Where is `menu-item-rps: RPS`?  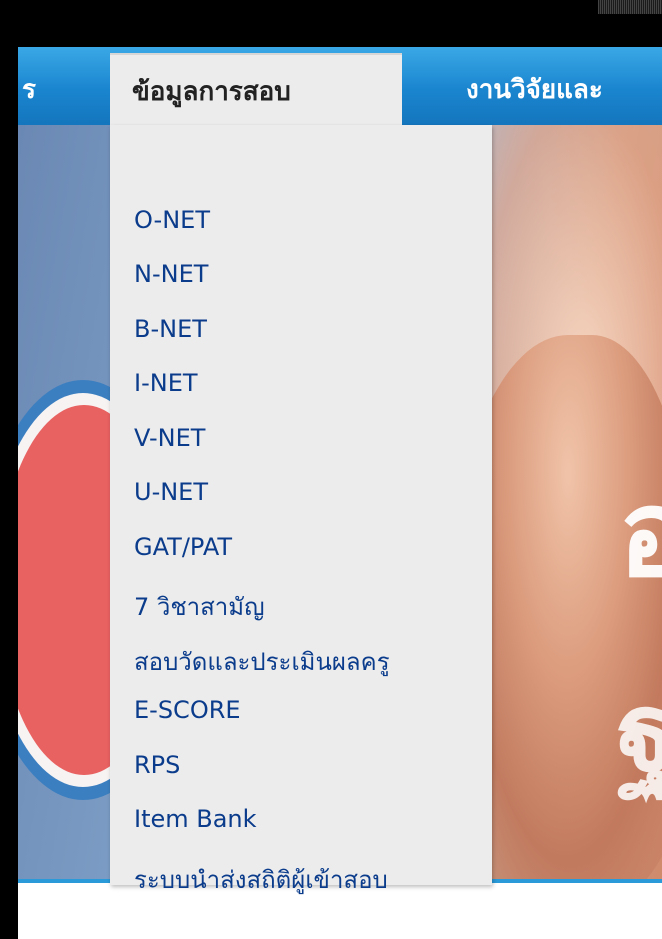 menu-item-rps: RPS is located at coordinates (157, 765).